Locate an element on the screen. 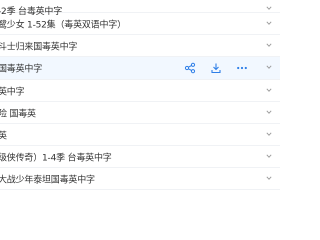 This screenshot has height=240, width=320. file-name: 英中字 is located at coordinates (12, 90).